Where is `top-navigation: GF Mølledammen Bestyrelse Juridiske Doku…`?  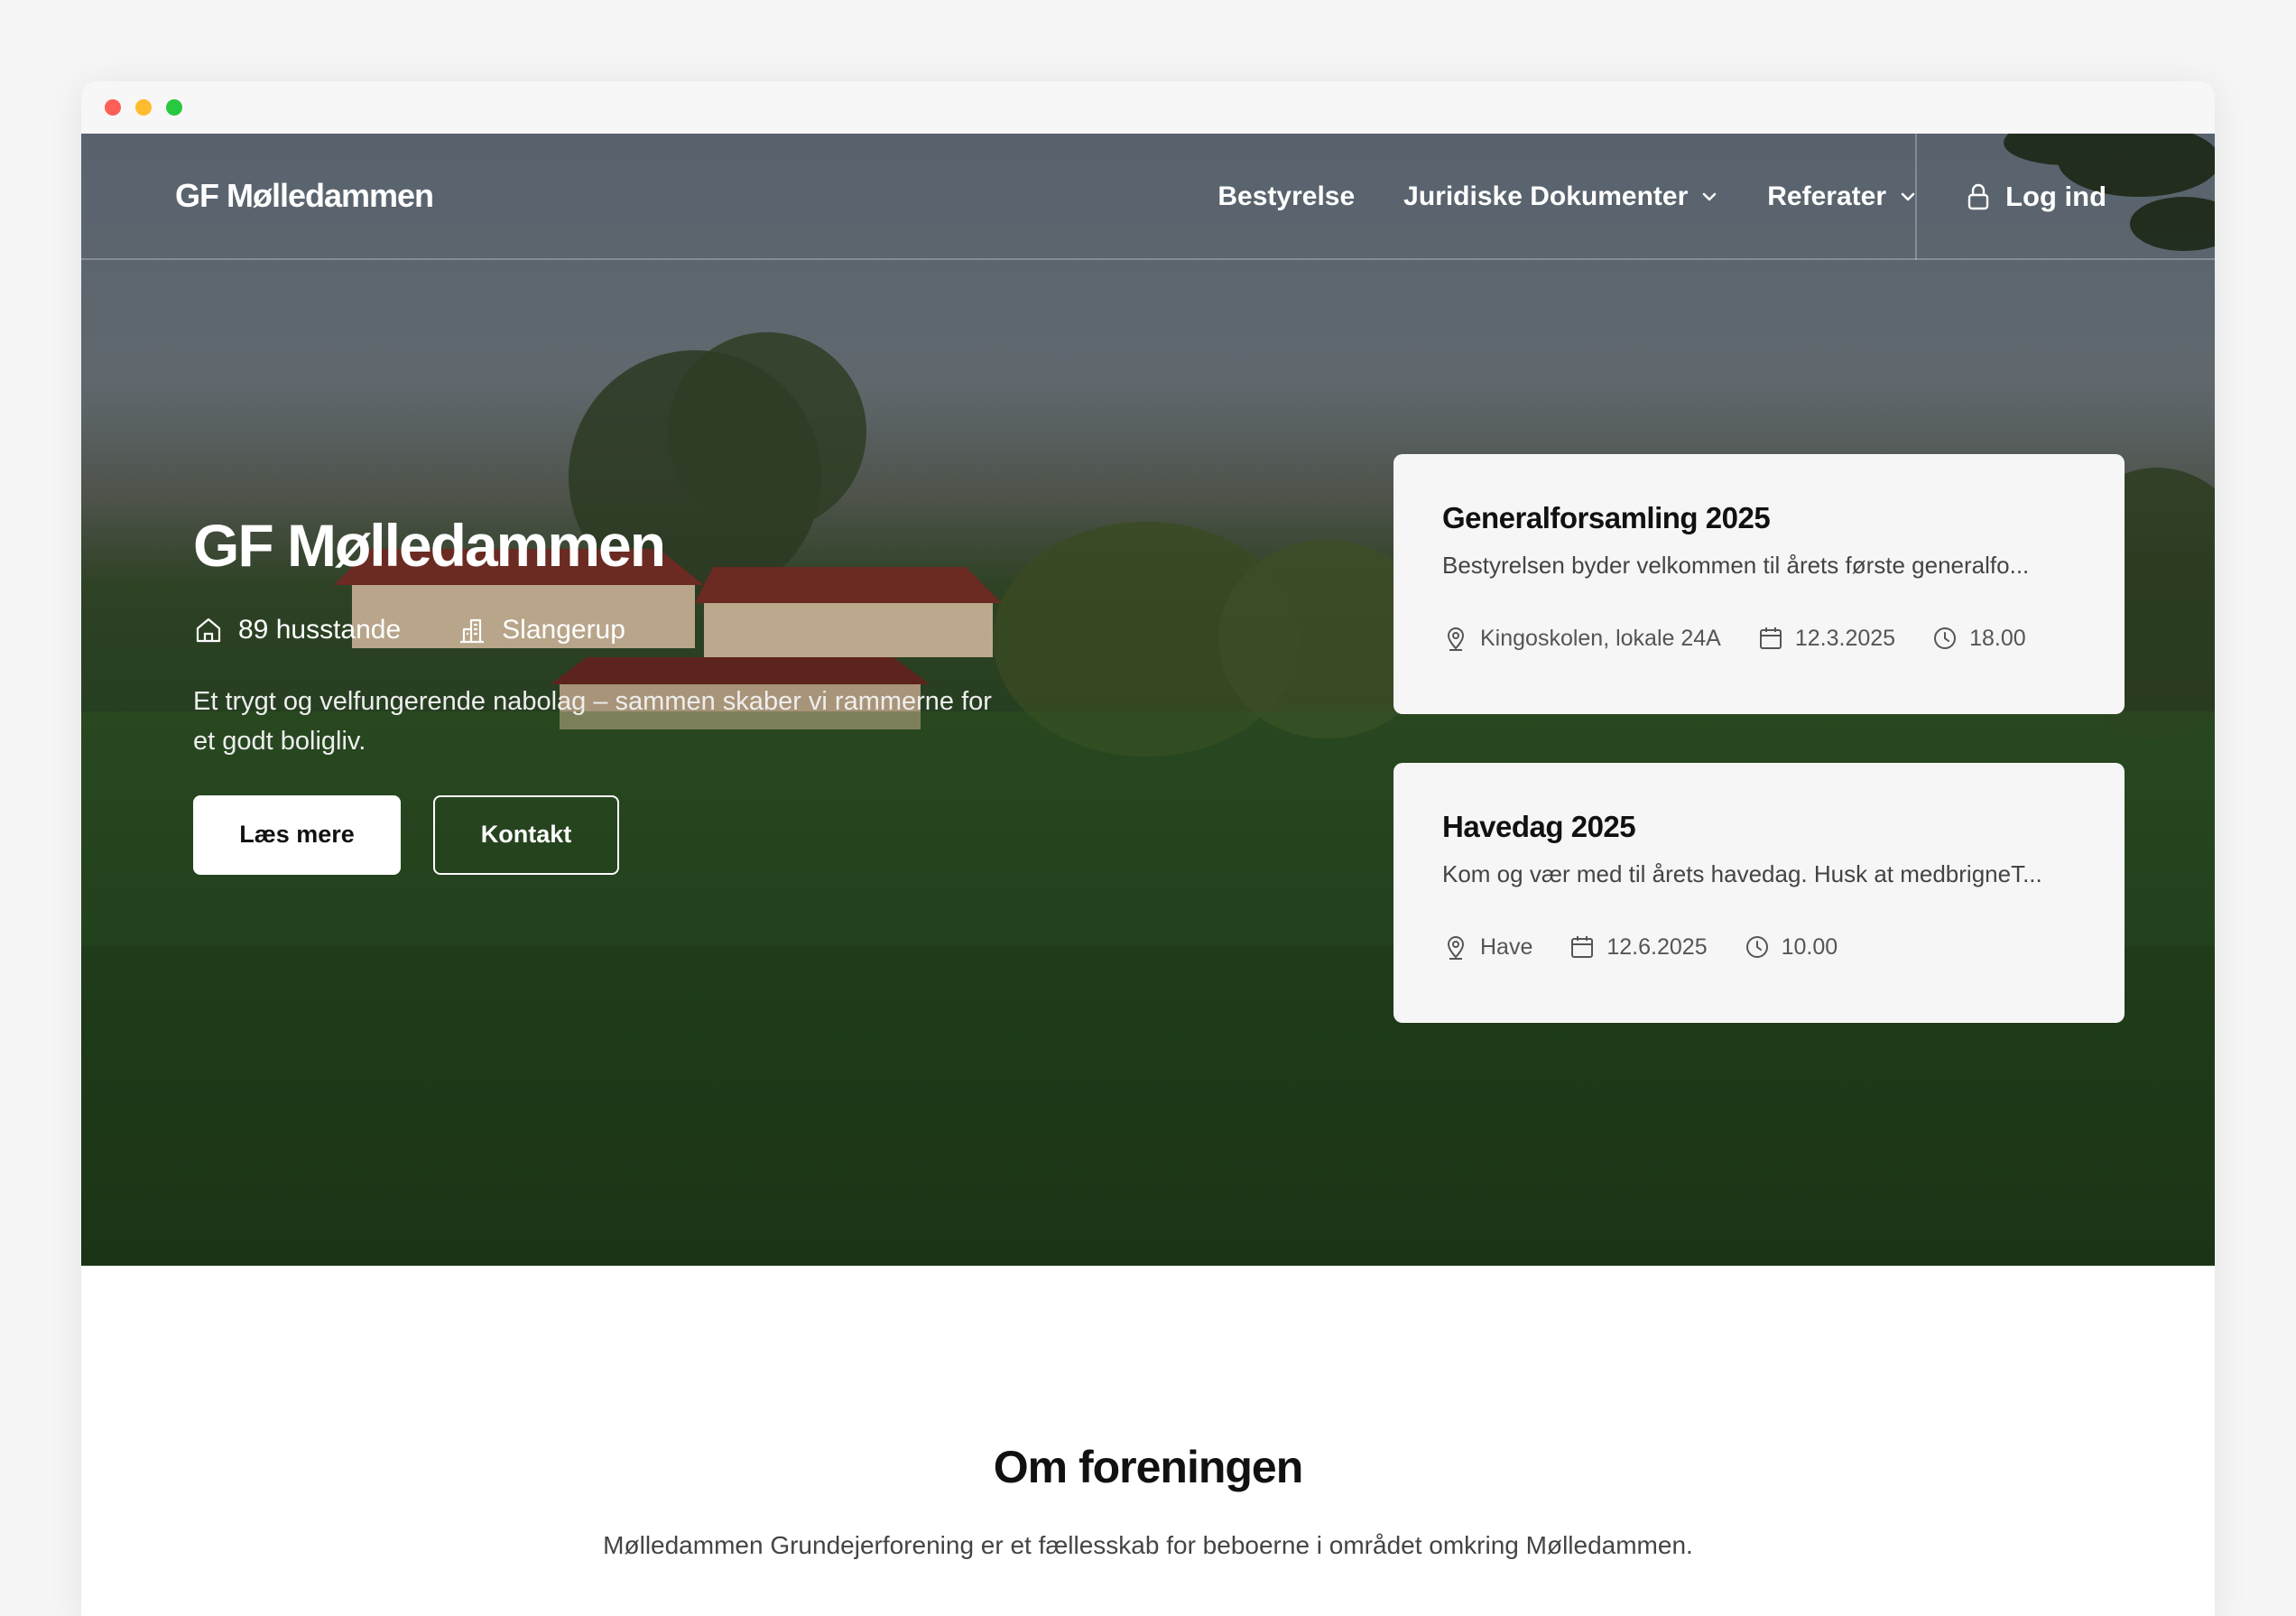
top-navigation: GF Mølledammen Bestyrelse Juridiske Doku… is located at coordinates (1148, 197).